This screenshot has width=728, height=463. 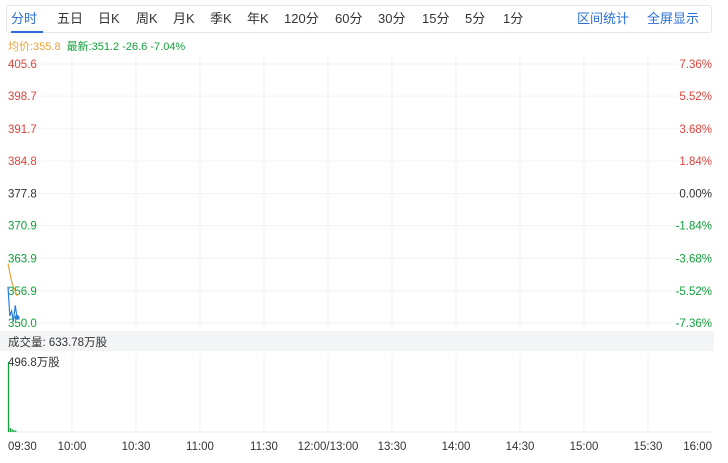 I want to click on x-tick-label: 13:30, so click(x=392, y=447).